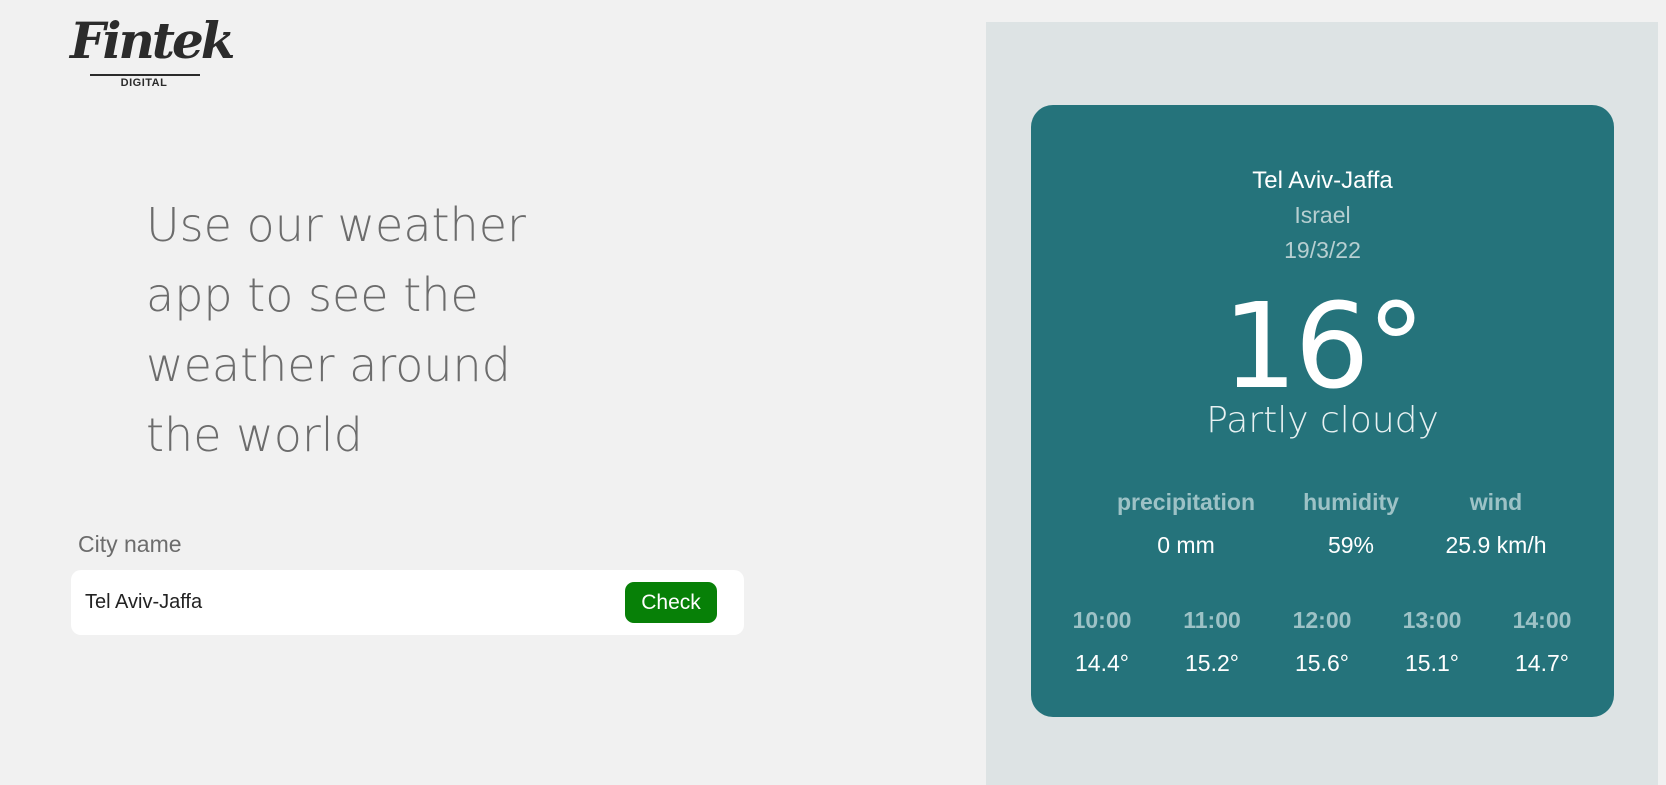 This screenshot has height=785, width=1666. Describe the element at coordinates (1542, 620) in the screenshot. I see `hourly-time: 14:00` at that location.